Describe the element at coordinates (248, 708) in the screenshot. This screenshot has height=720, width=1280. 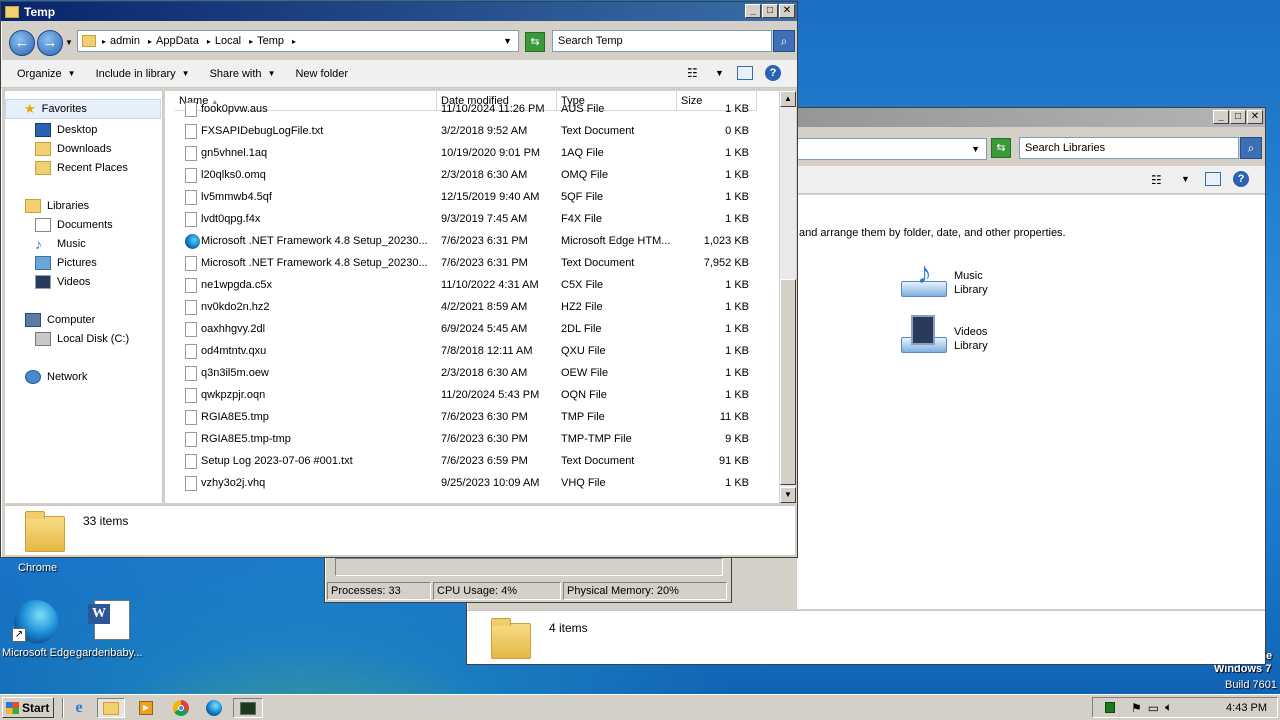
I see `task-manager-taskbar-icon` at that location.